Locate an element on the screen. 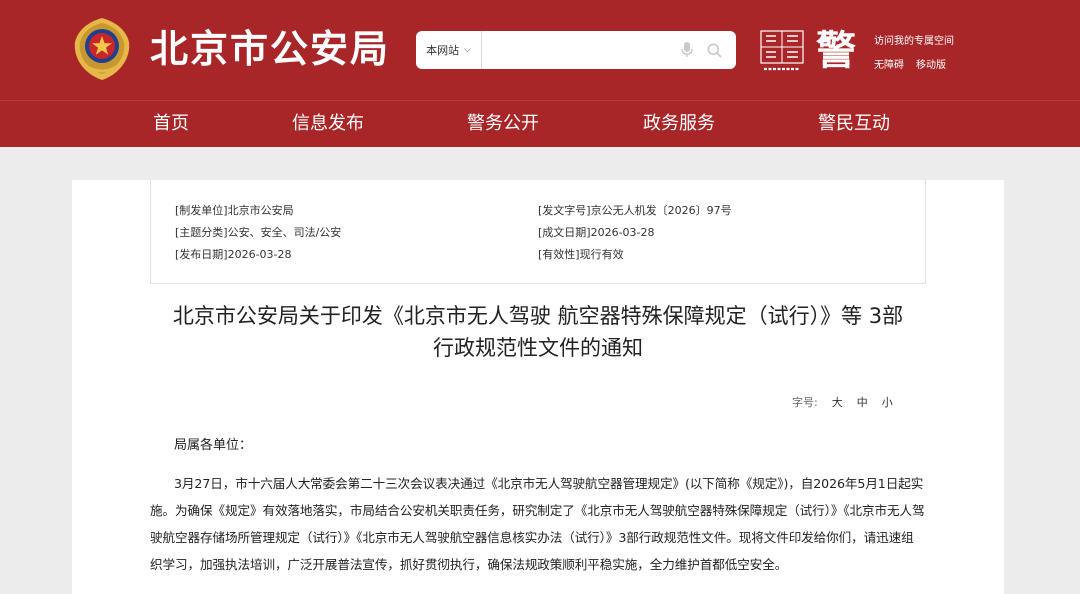 The width and height of the screenshot is (1080, 594). nav-item-gov-services: 政务服务 is located at coordinates (679, 124).